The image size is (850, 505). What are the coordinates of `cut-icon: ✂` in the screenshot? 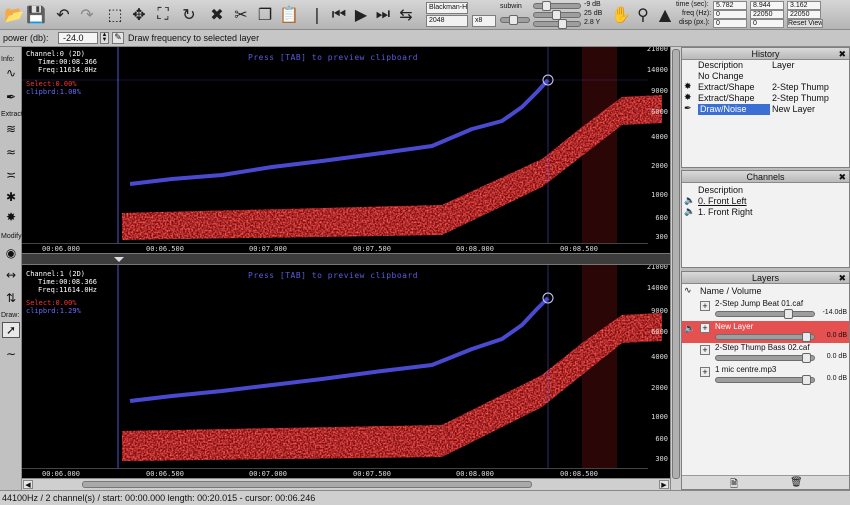 It's located at (241, 14).